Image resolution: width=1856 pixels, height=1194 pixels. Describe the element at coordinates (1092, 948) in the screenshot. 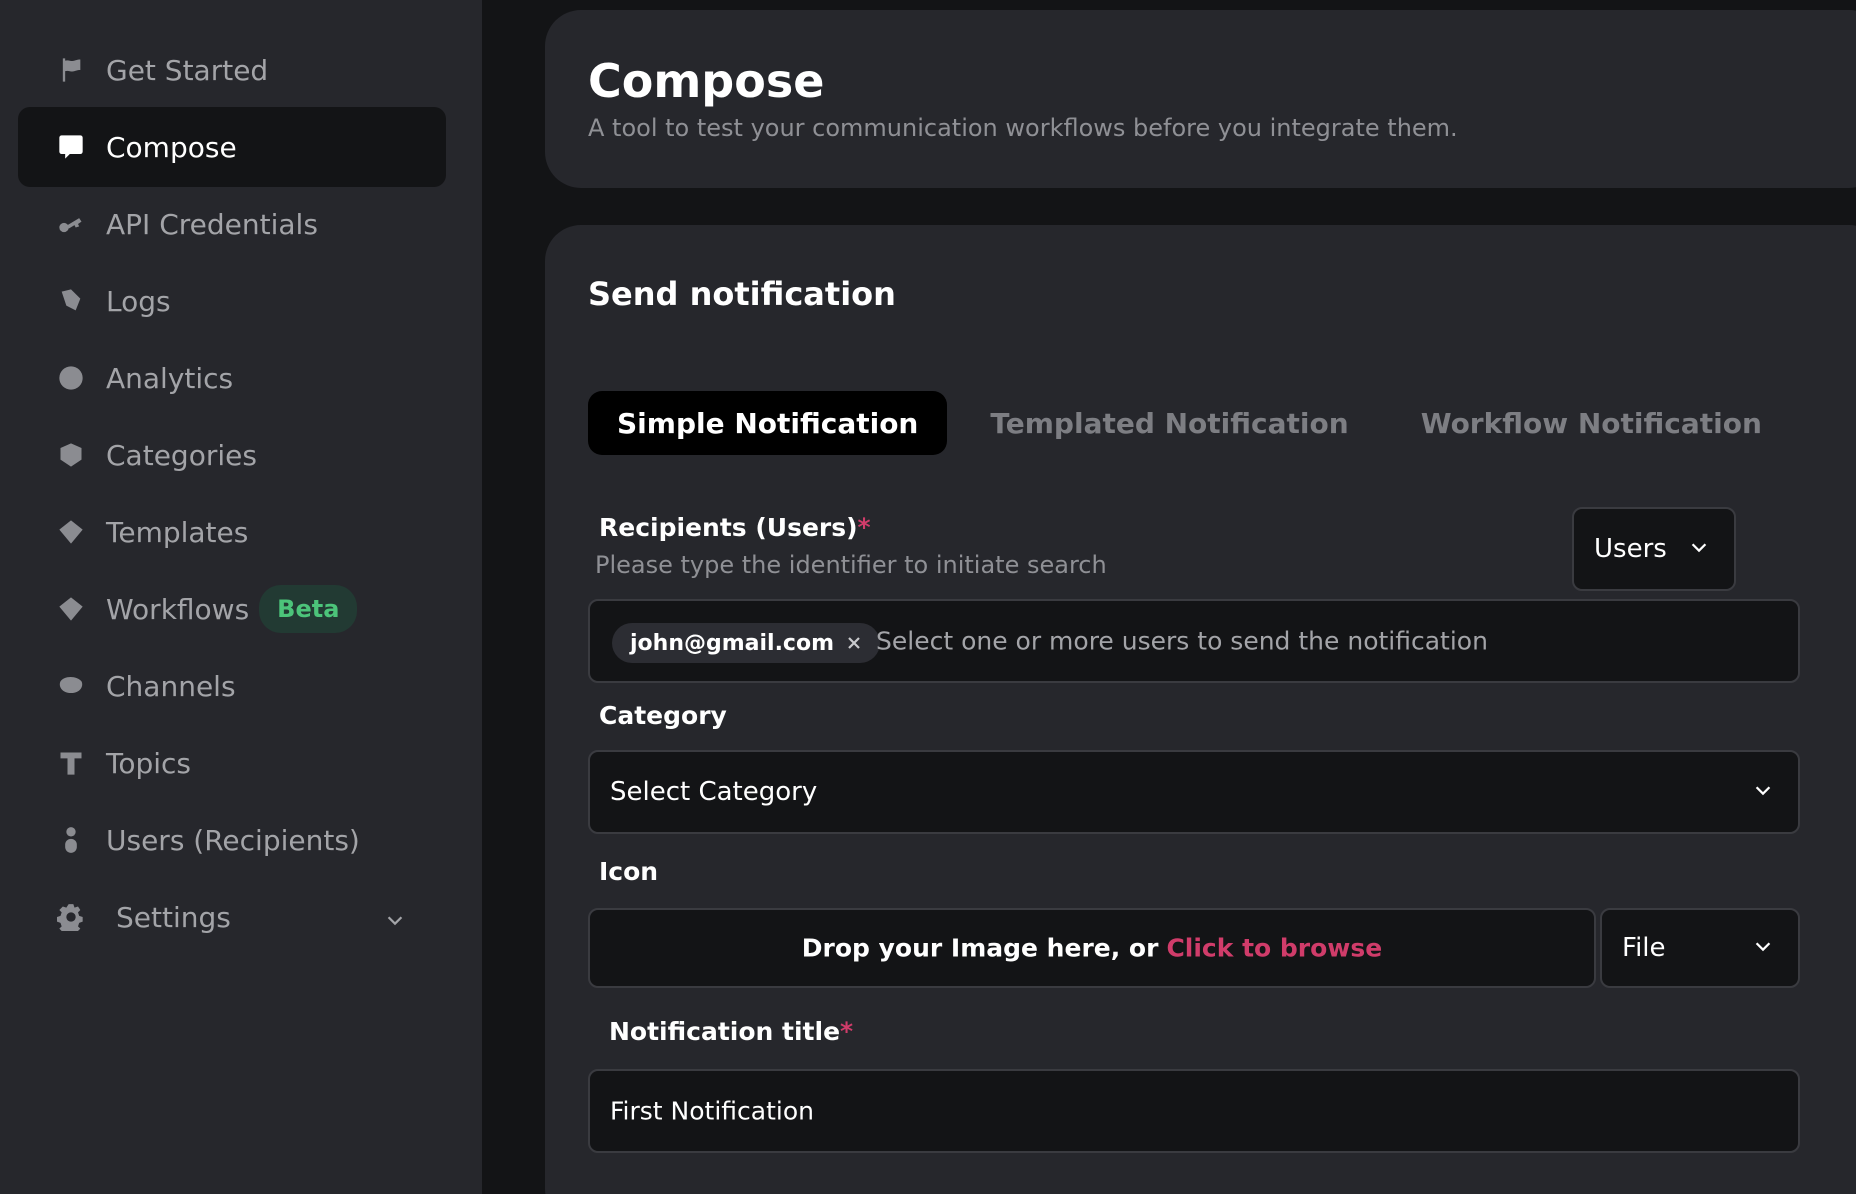

I see `image-dropzone: Drop your Image here, or Click to browse` at that location.